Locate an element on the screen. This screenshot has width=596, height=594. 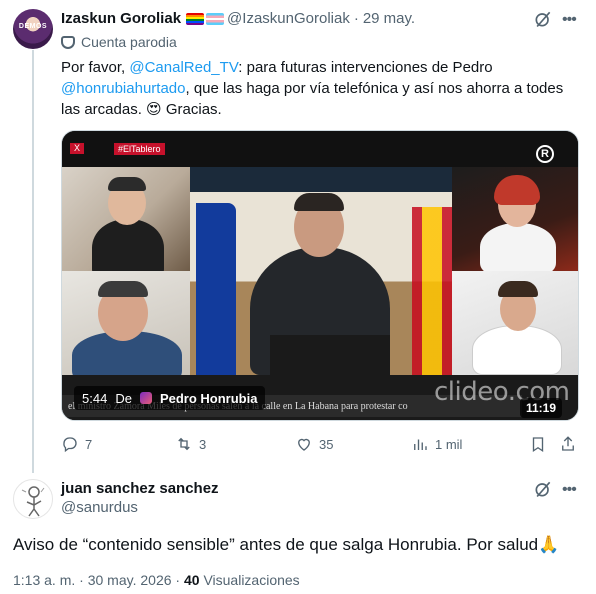
sketch-avatar-icon is located at coordinates (33, 501).